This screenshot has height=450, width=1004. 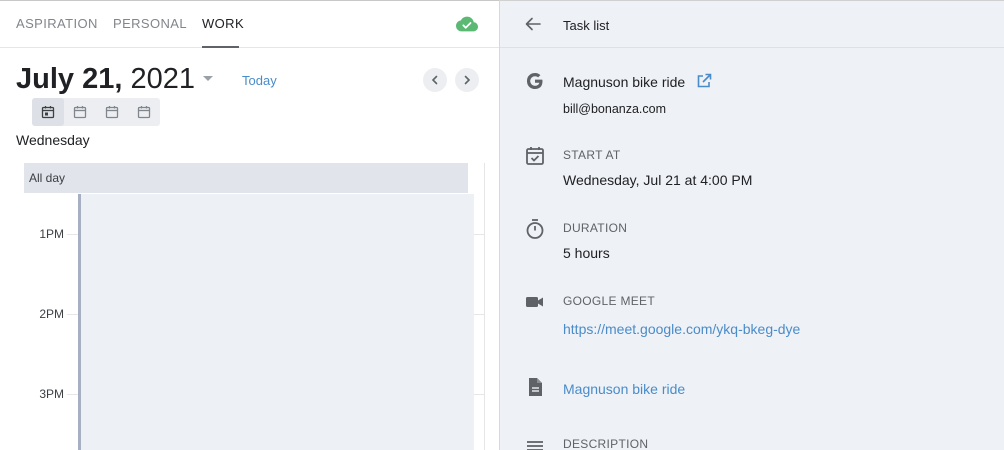 I want to click on open-external-icon, so click(x=704, y=81).